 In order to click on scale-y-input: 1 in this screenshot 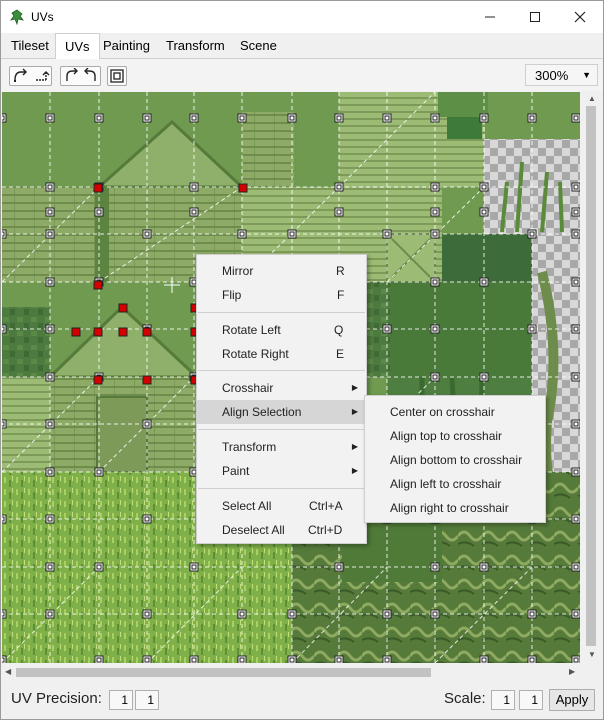, I will do `click(531, 700)`.